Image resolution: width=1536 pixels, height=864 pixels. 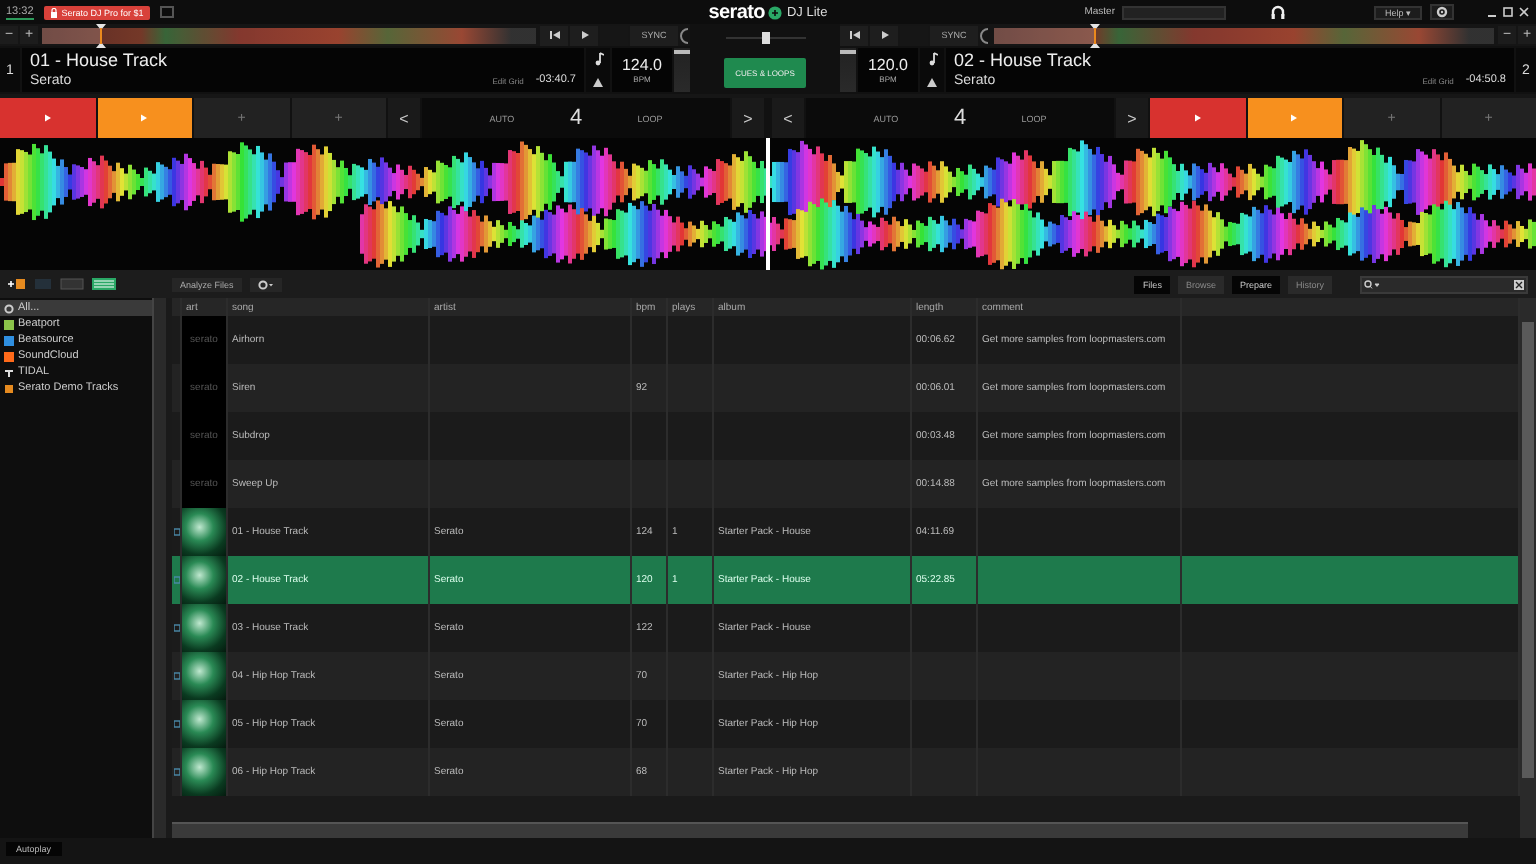 I want to click on search-icon, so click(x=1372, y=284).